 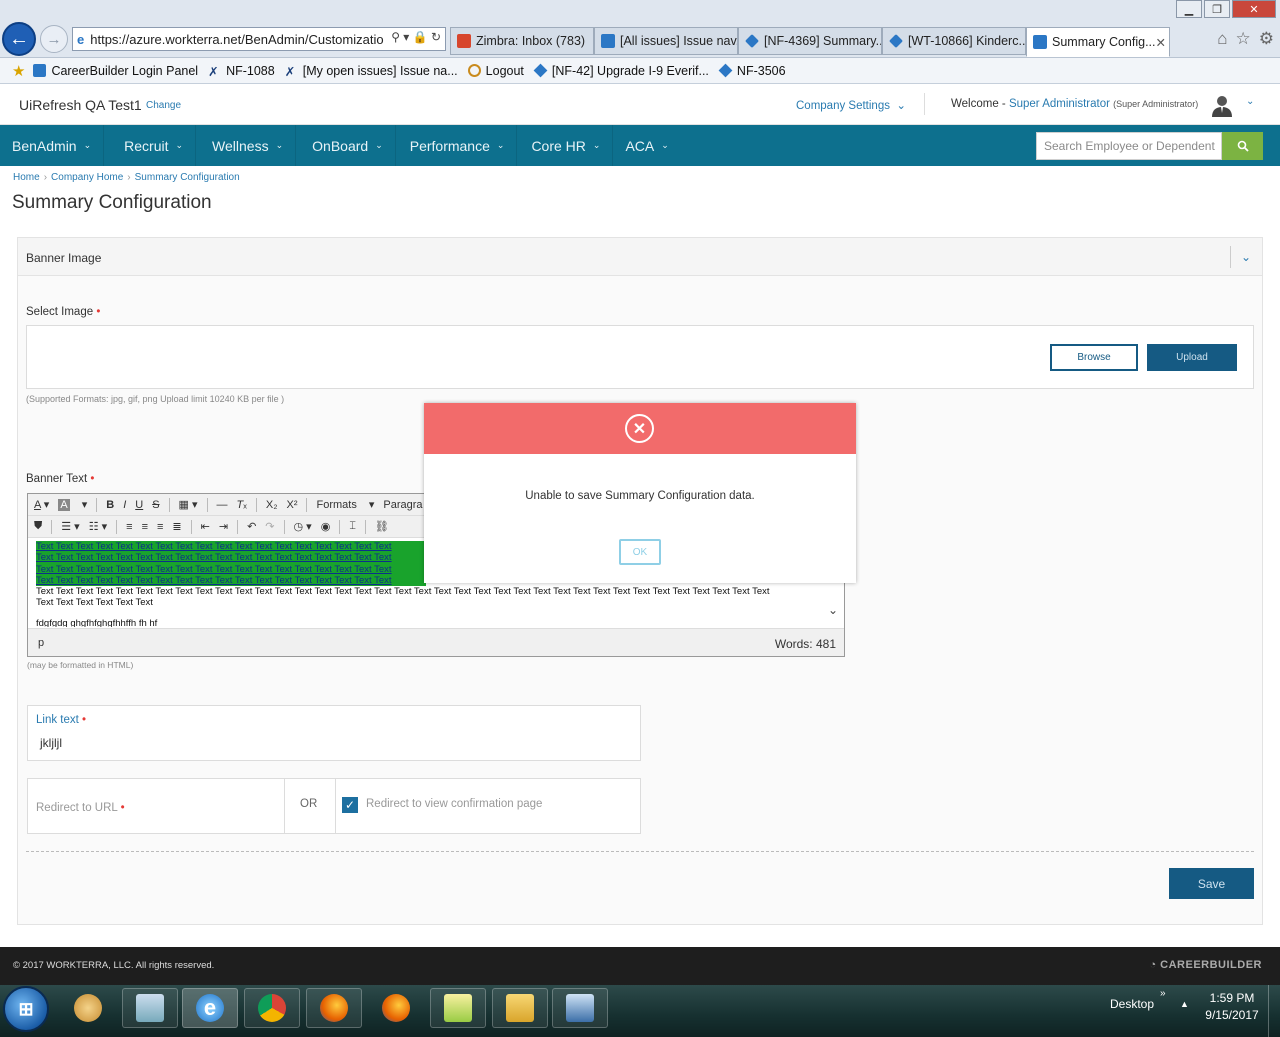 I want to click on toolbar-expand-icon: », so click(x=1163, y=993).